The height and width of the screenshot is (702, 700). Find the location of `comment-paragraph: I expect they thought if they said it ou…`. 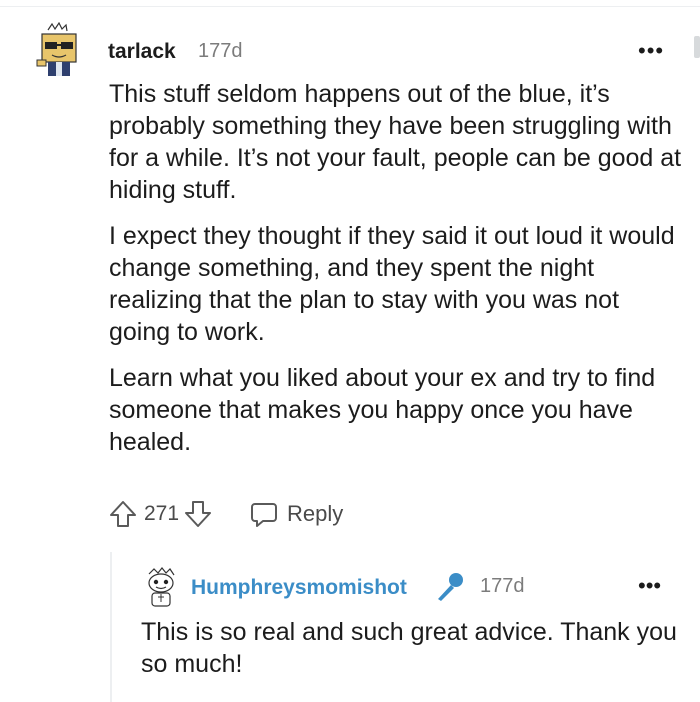

comment-paragraph: I expect they thought if they said it ou… is located at coordinates (392, 284).